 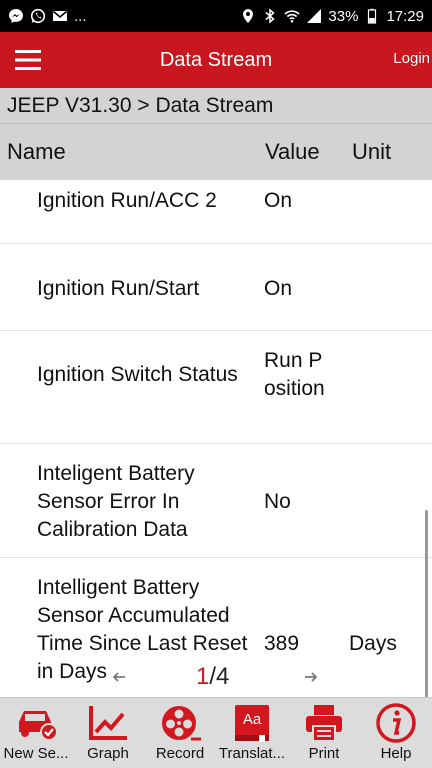 I want to click on battery-percent: 33%, so click(x=343, y=16).